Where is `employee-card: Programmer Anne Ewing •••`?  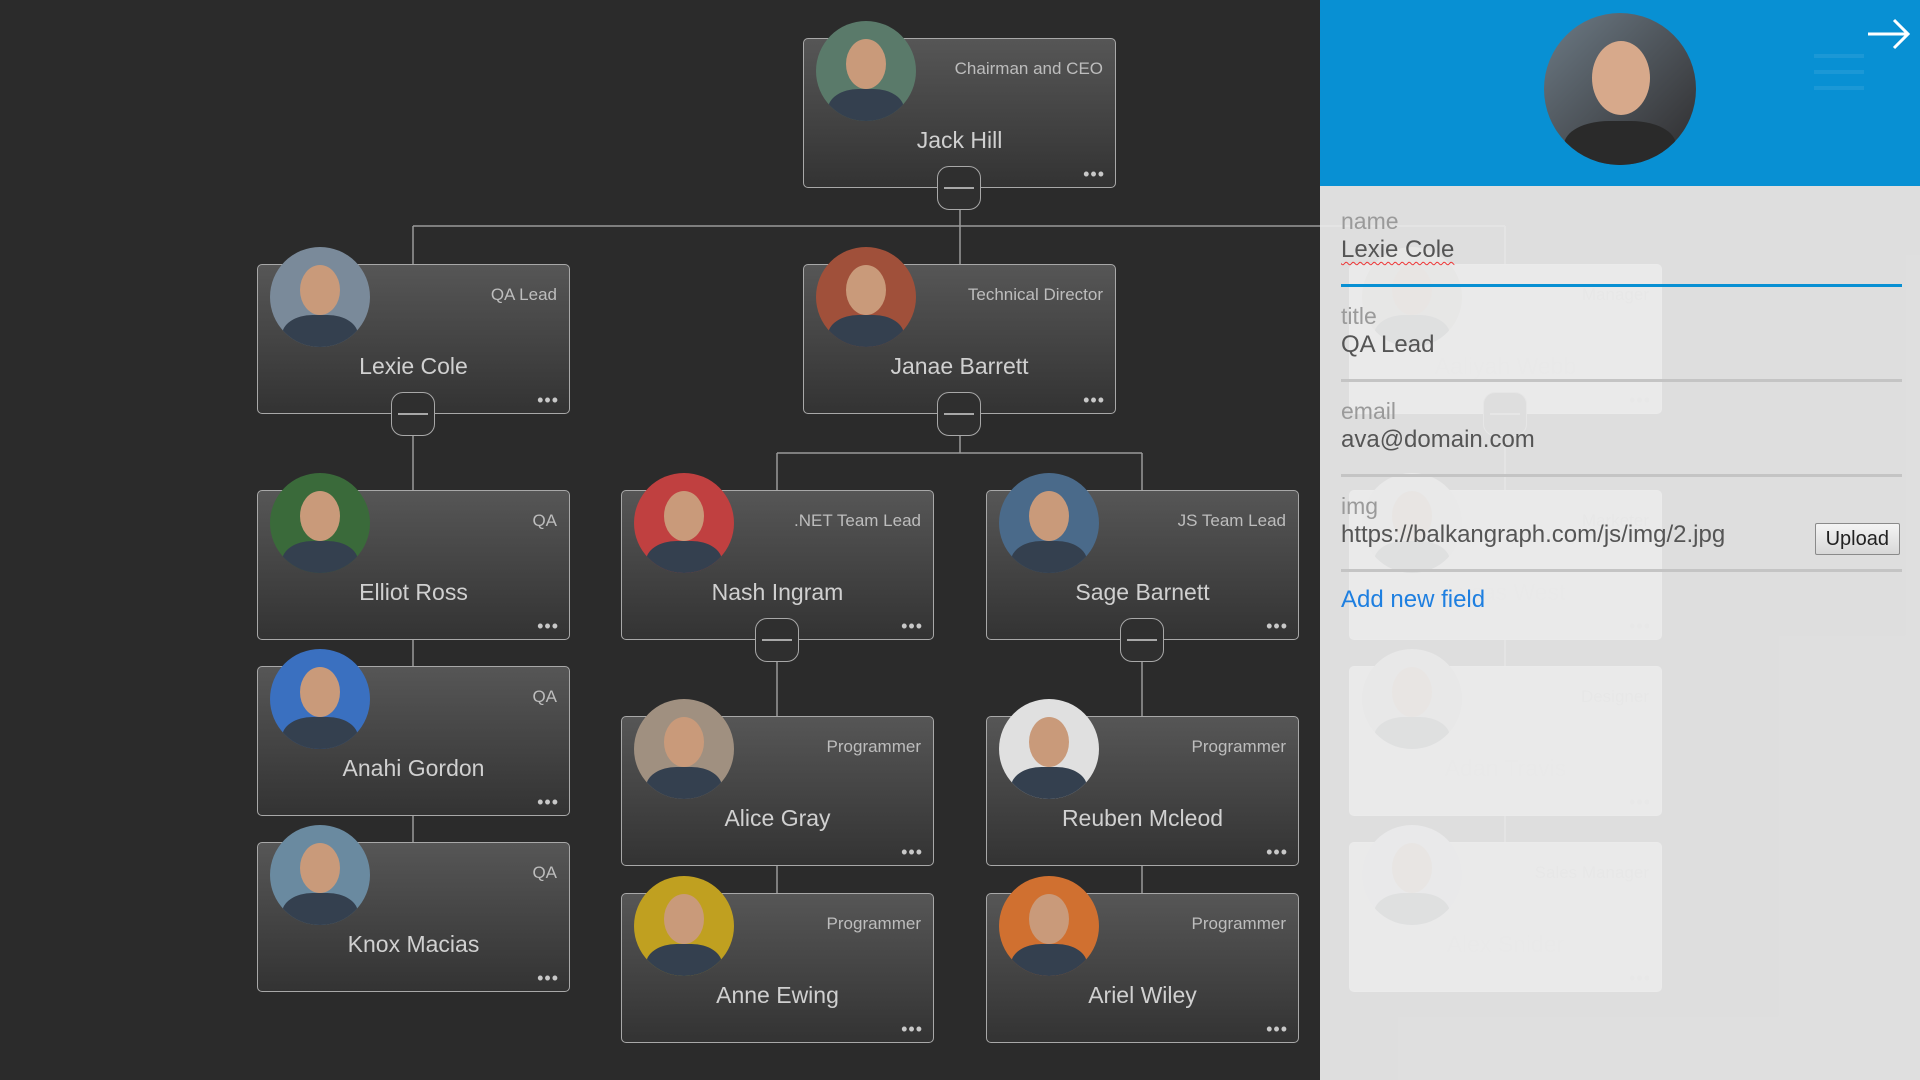
employee-card: Programmer Anne Ewing ••• is located at coordinates (777, 959).